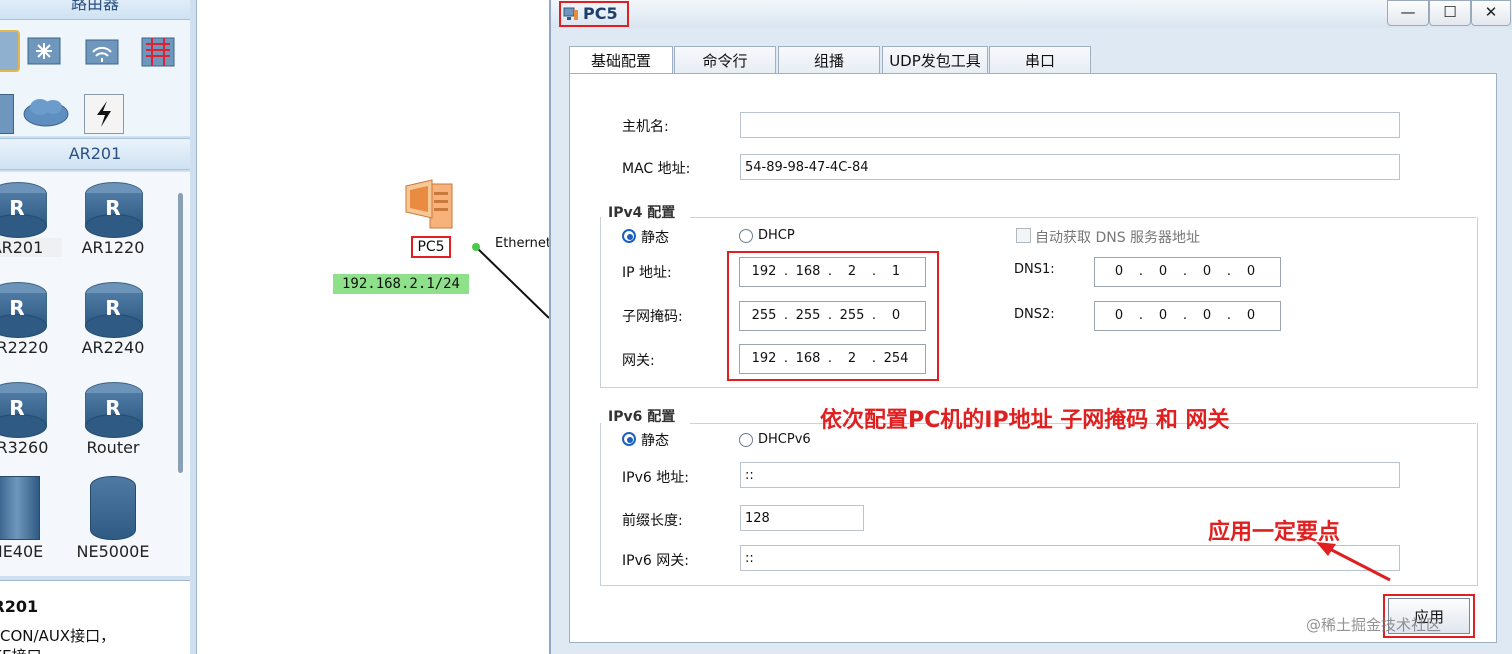  I want to click on tab-udp-tool: UDP发包工具, so click(935, 60).